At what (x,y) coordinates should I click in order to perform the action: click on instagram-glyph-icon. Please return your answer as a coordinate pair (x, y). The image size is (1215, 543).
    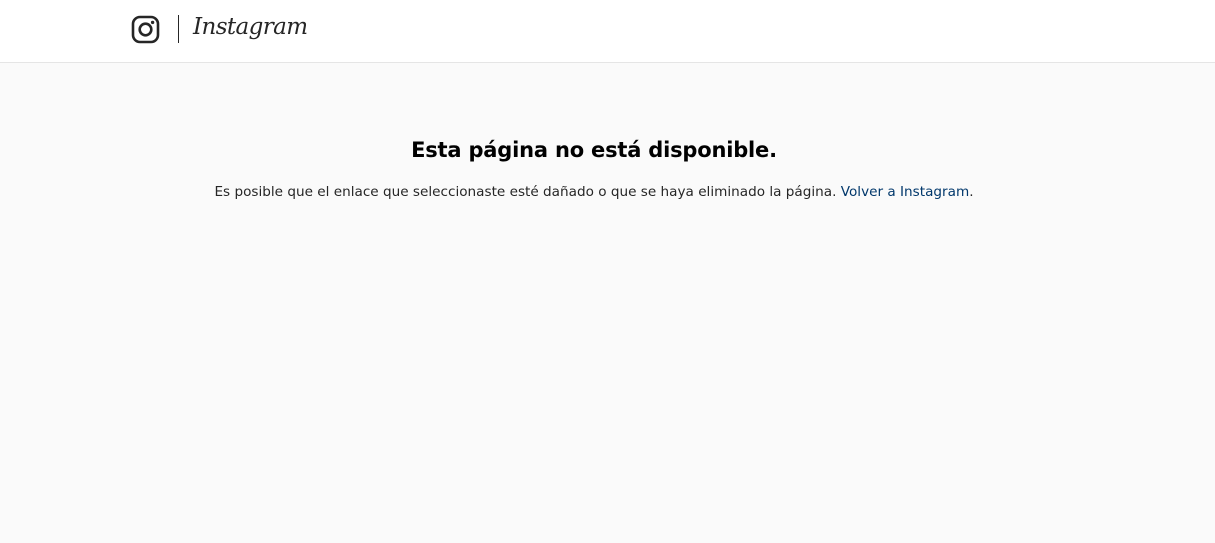
    Looking at the image, I should click on (145, 29).